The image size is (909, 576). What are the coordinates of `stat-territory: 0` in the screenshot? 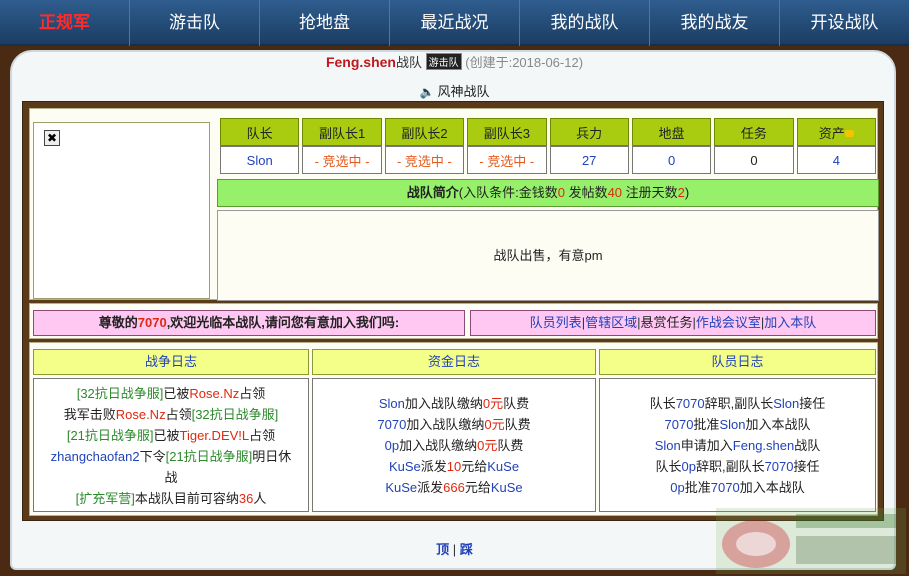 It's located at (671, 160).